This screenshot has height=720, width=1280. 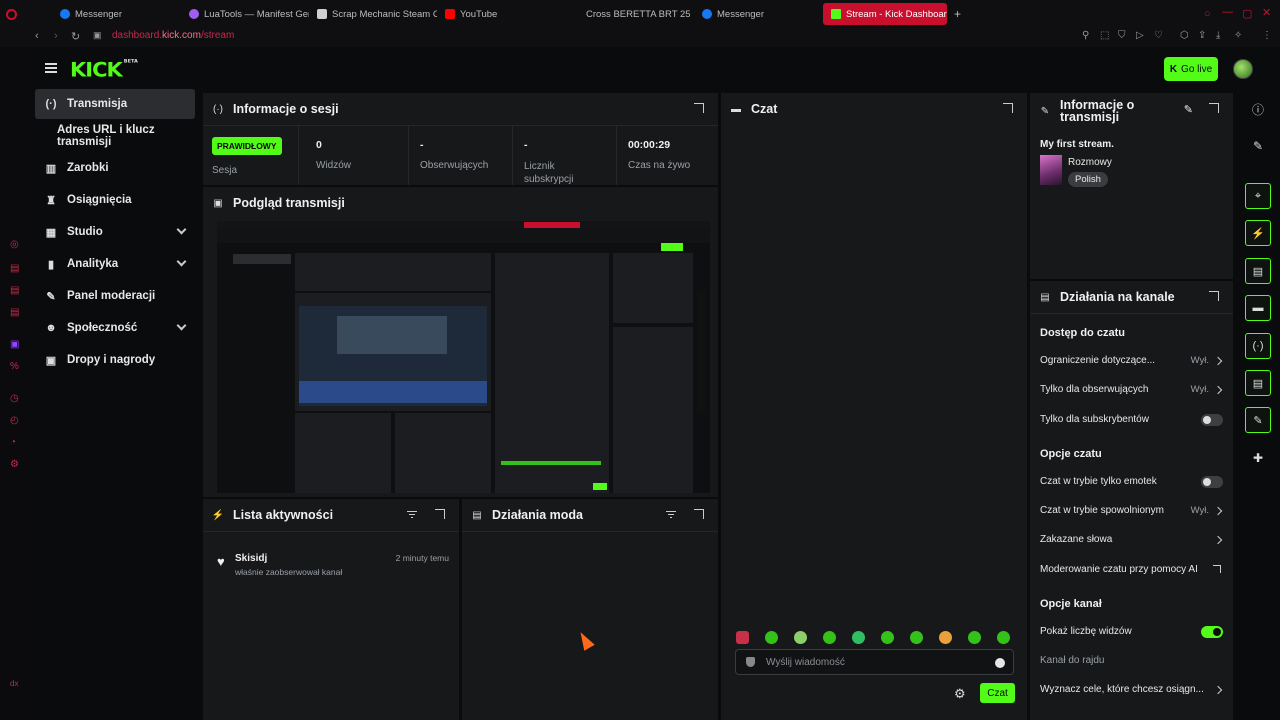 I want to click on rail-mod-button: ▤, so click(x=1258, y=271).